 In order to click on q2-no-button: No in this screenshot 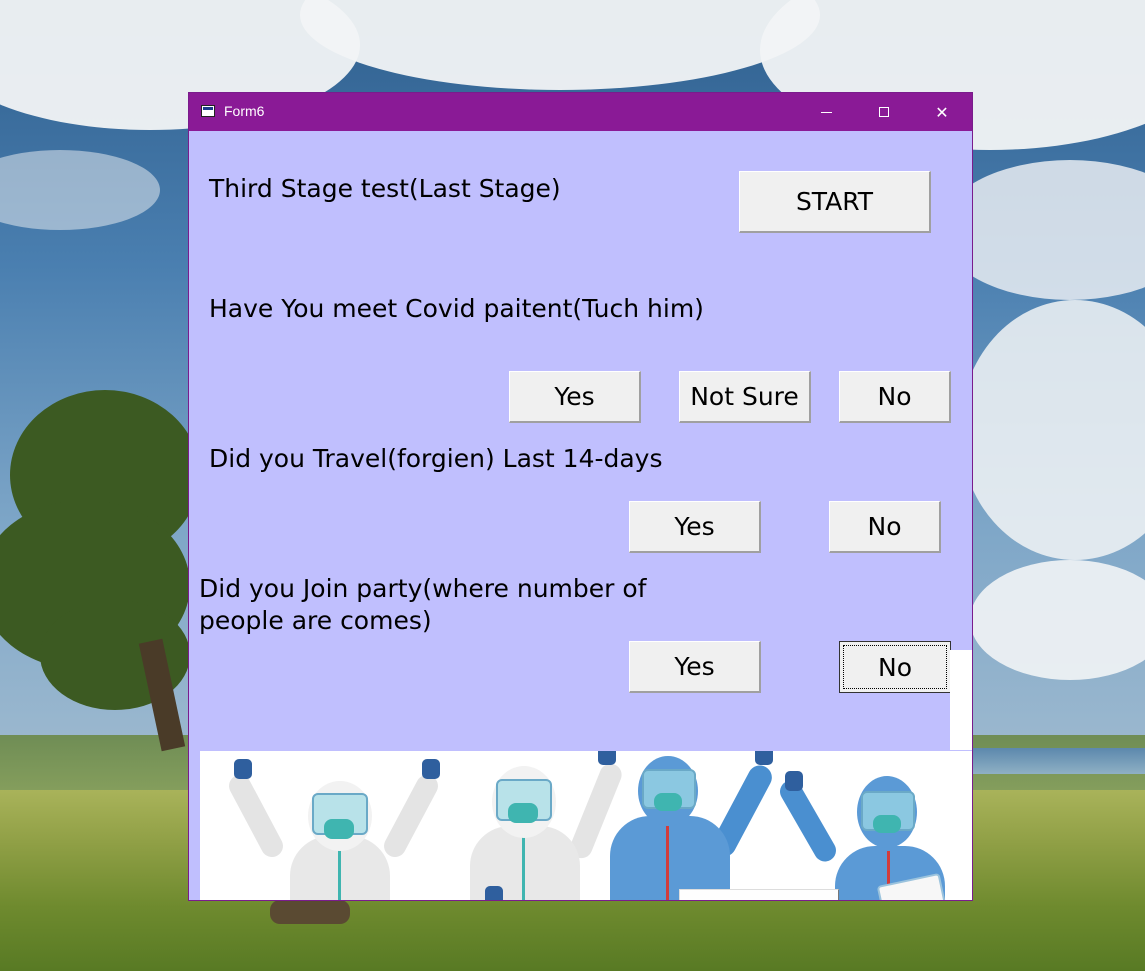, I will do `click(885, 527)`.